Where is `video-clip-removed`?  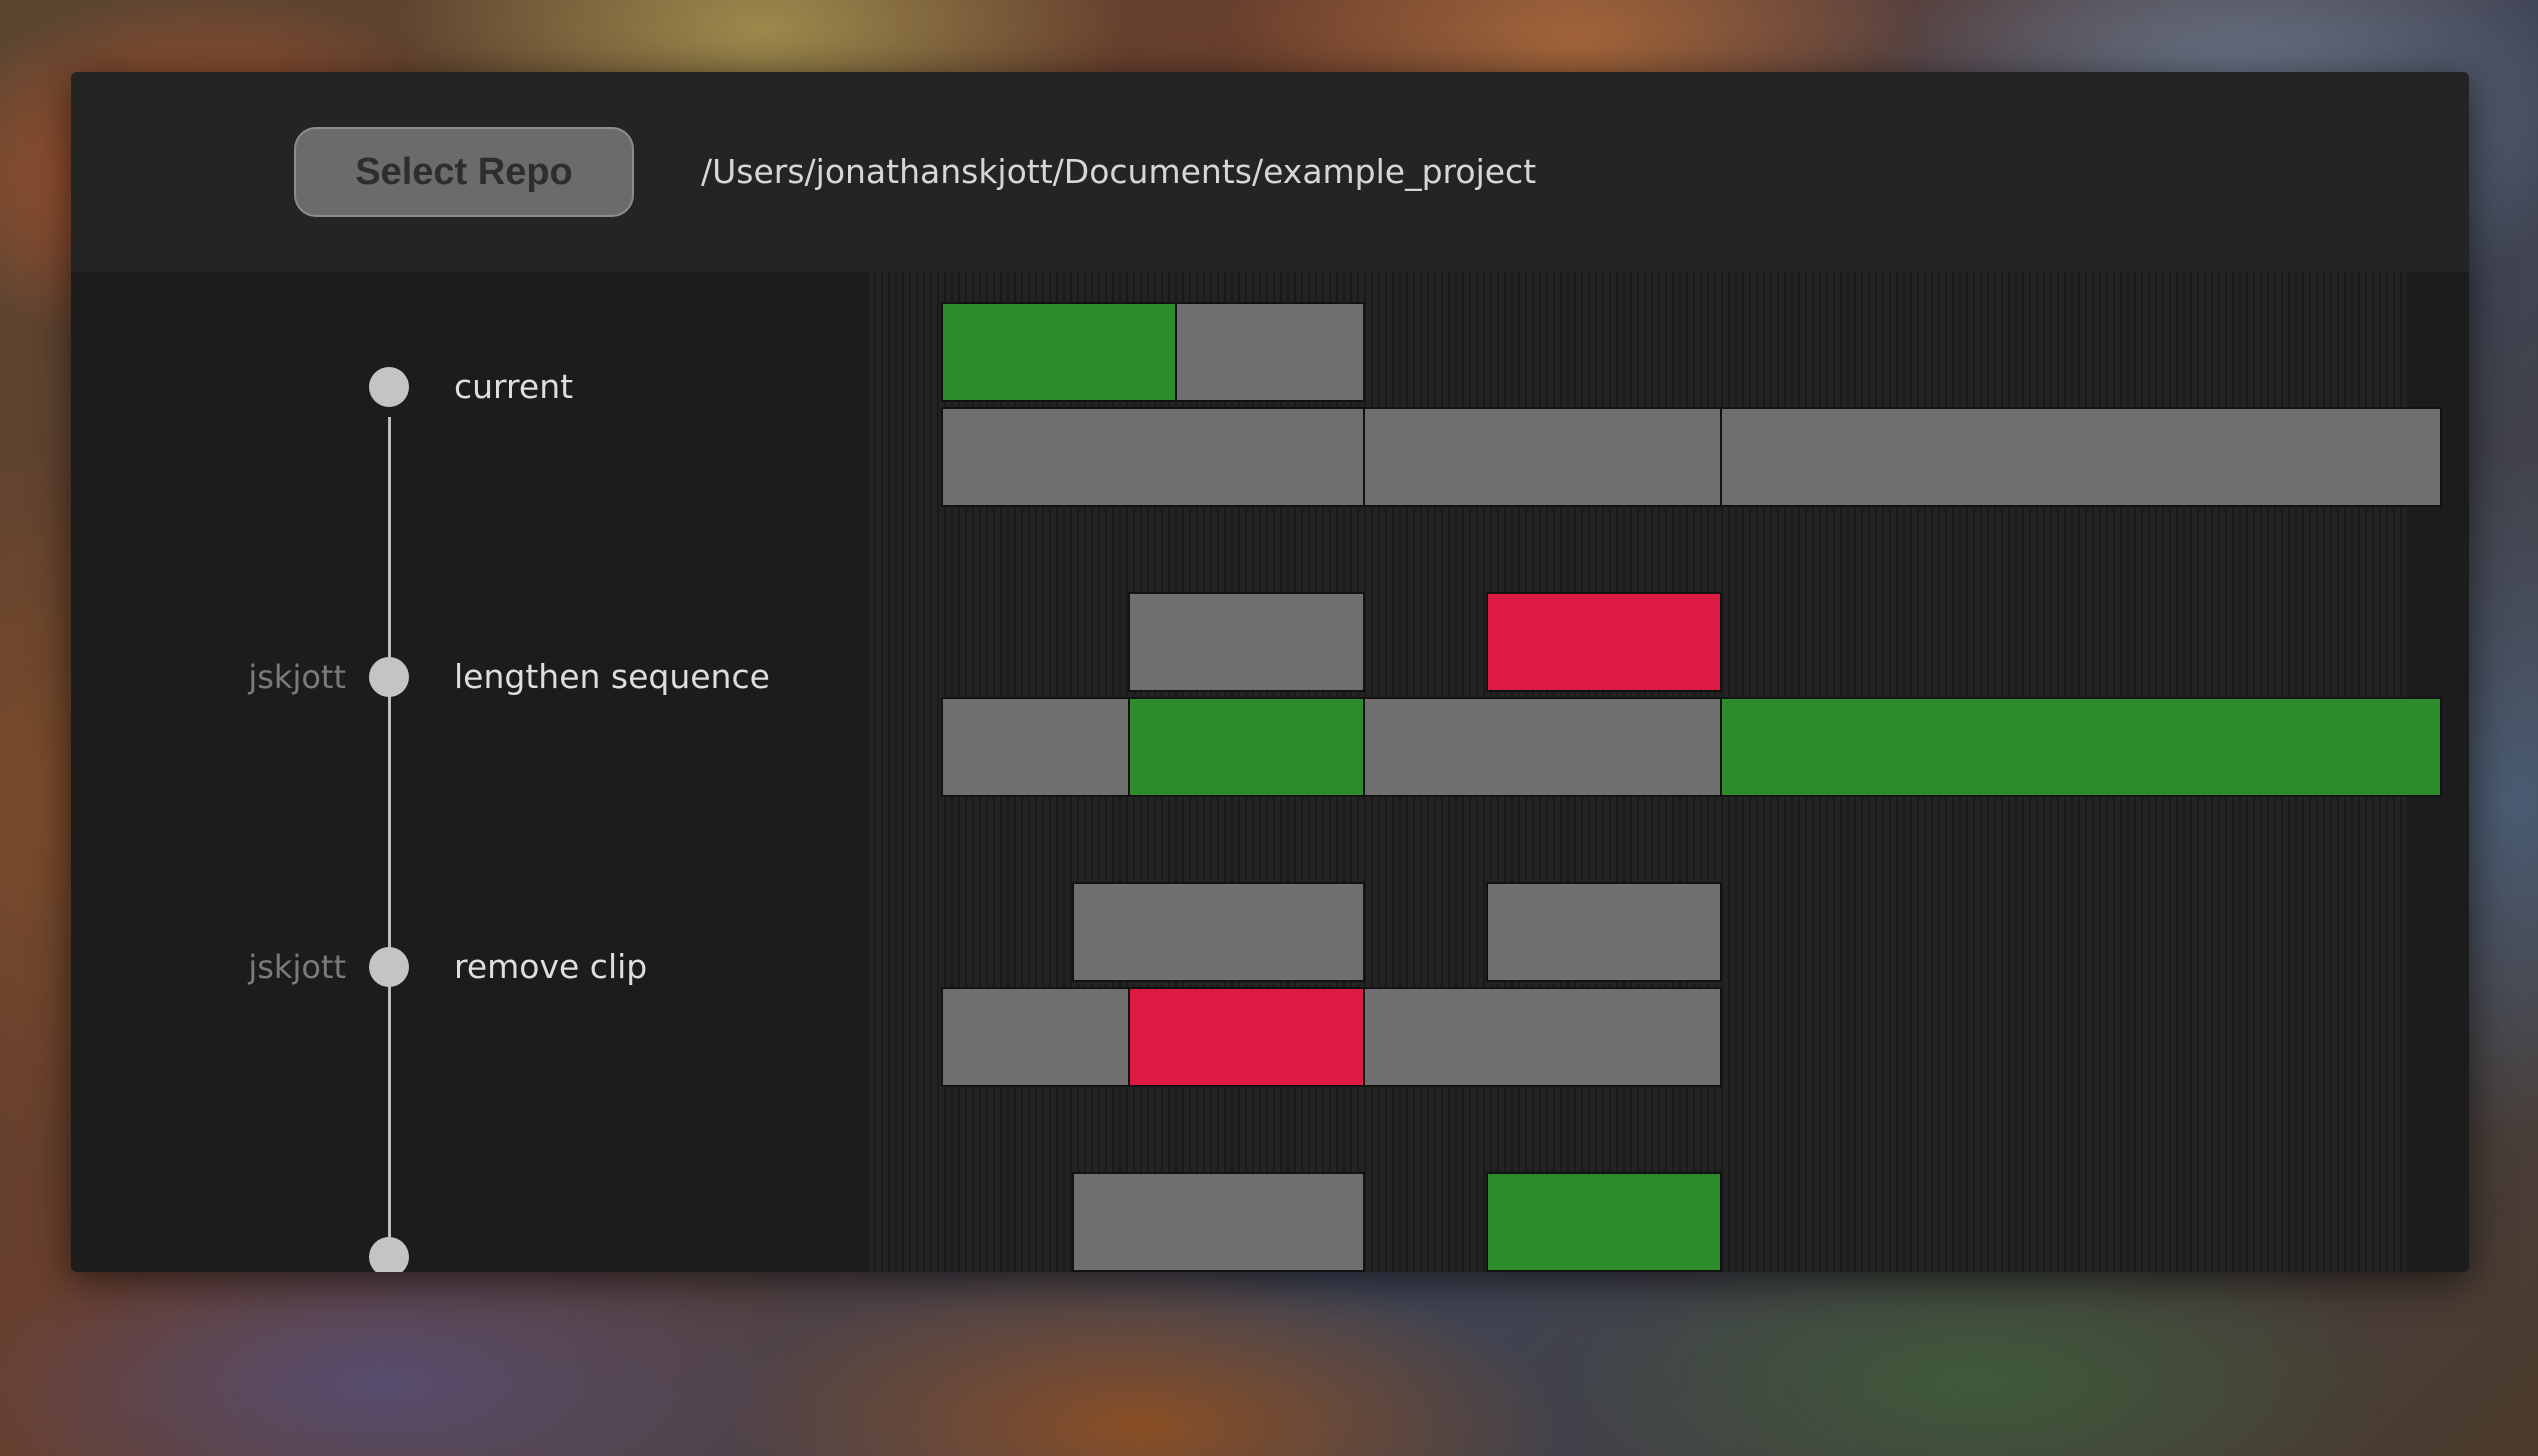 video-clip-removed is located at coordinates (1604, 642).